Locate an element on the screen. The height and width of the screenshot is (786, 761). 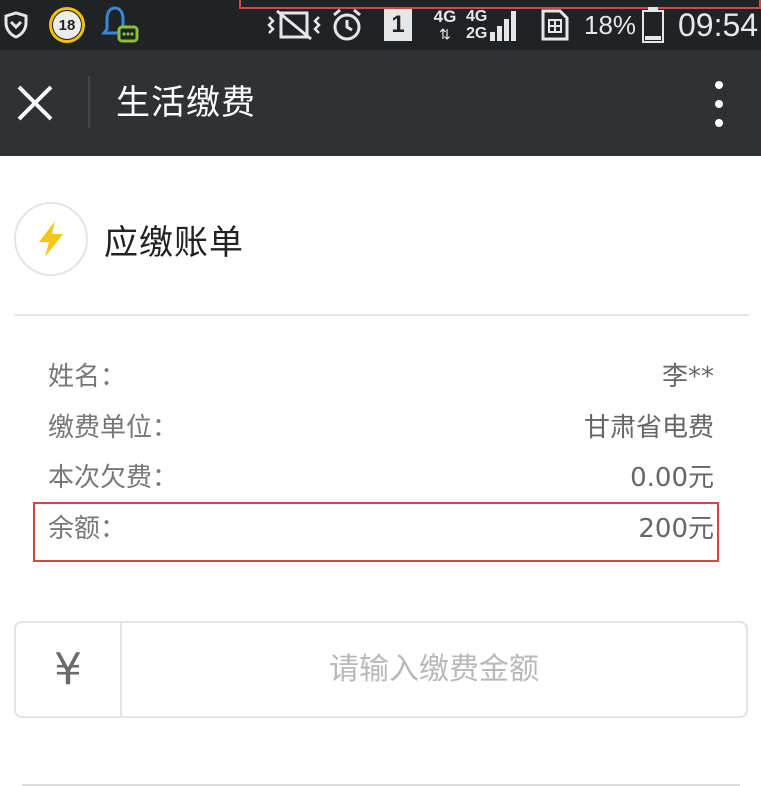
lightning-bolt-icon is located at coordinates (51, 239).